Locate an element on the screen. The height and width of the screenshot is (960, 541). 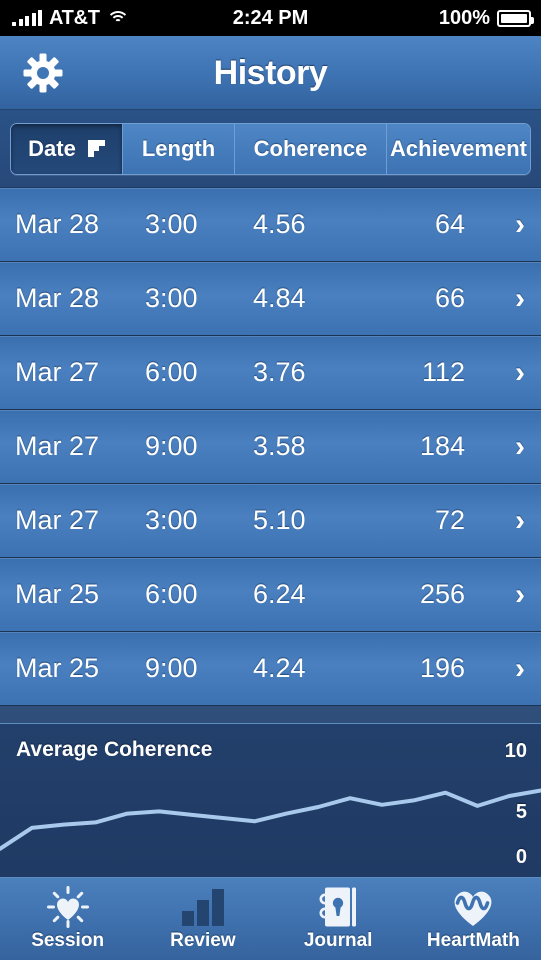
cell-coherence: 3.58 is located at coordinates (279, 446).